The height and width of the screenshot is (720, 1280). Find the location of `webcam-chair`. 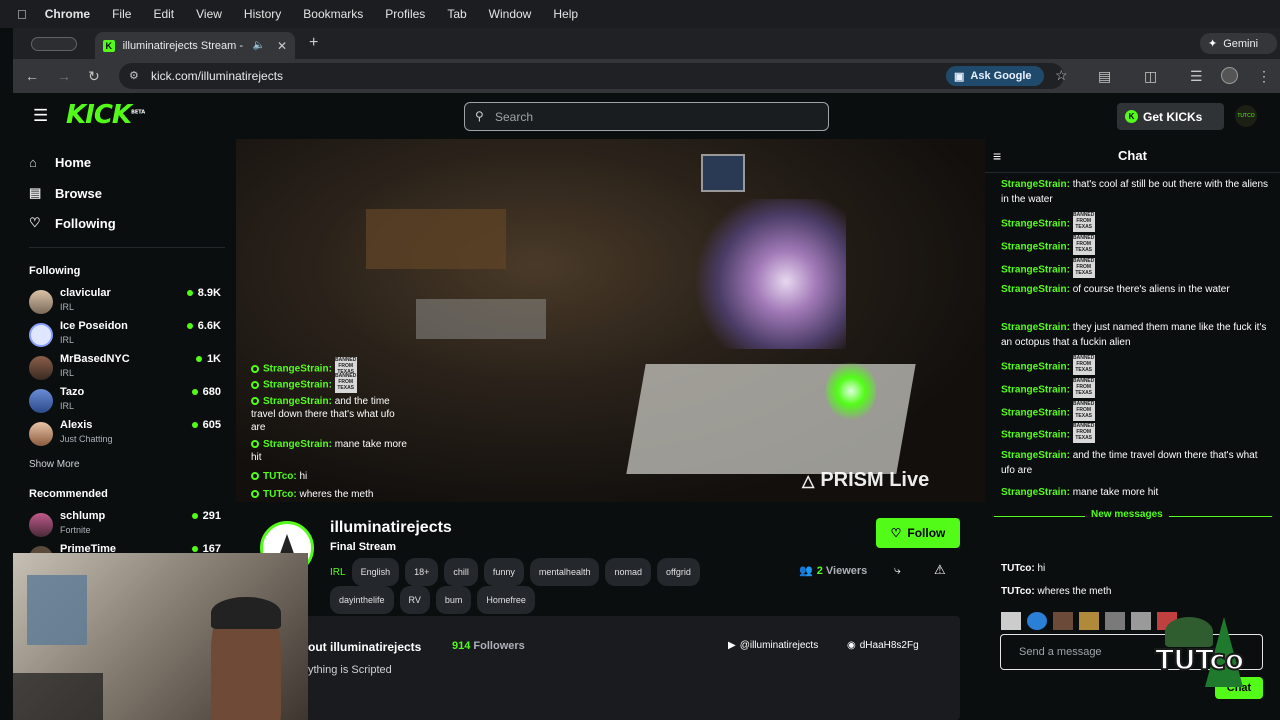

webcam-chair is located at coordinates (58, 696).